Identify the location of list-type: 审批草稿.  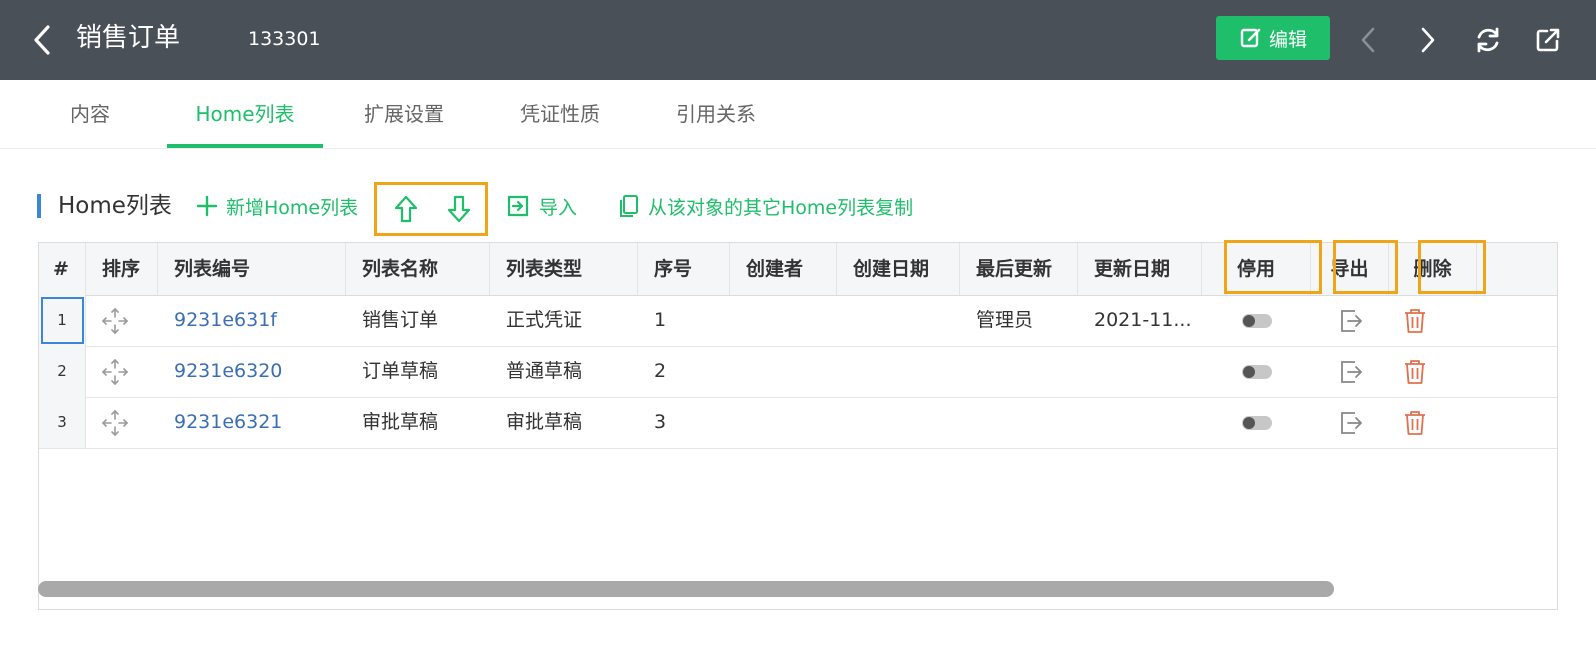
(544, 422).